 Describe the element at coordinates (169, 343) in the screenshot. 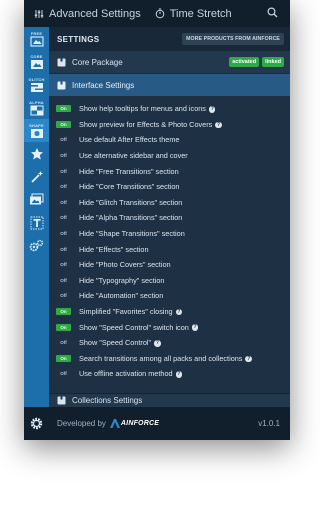

I see `option-row: Off Show "Speed Control"?` at that location.